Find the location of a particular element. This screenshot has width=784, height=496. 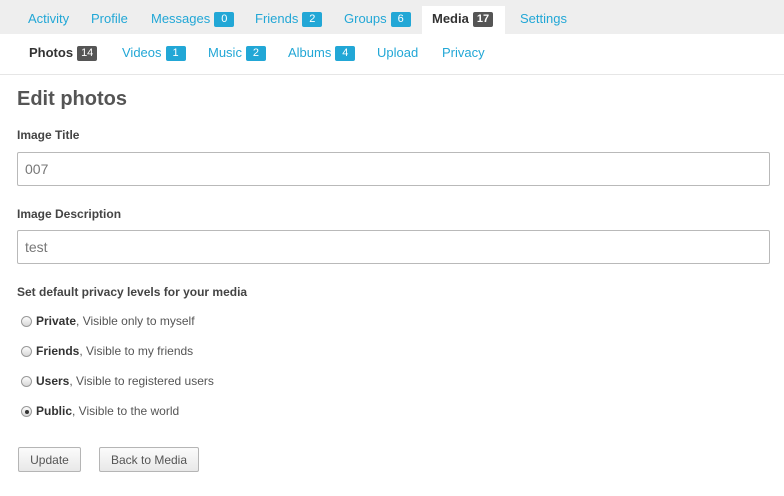

subnav-tab-videos: Videos 1 is located at coordinates (154, 53).